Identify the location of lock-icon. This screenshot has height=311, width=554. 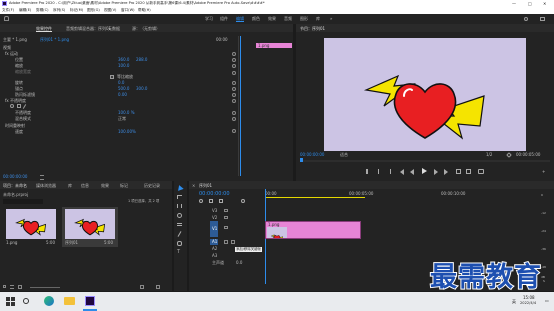
(4, 286).